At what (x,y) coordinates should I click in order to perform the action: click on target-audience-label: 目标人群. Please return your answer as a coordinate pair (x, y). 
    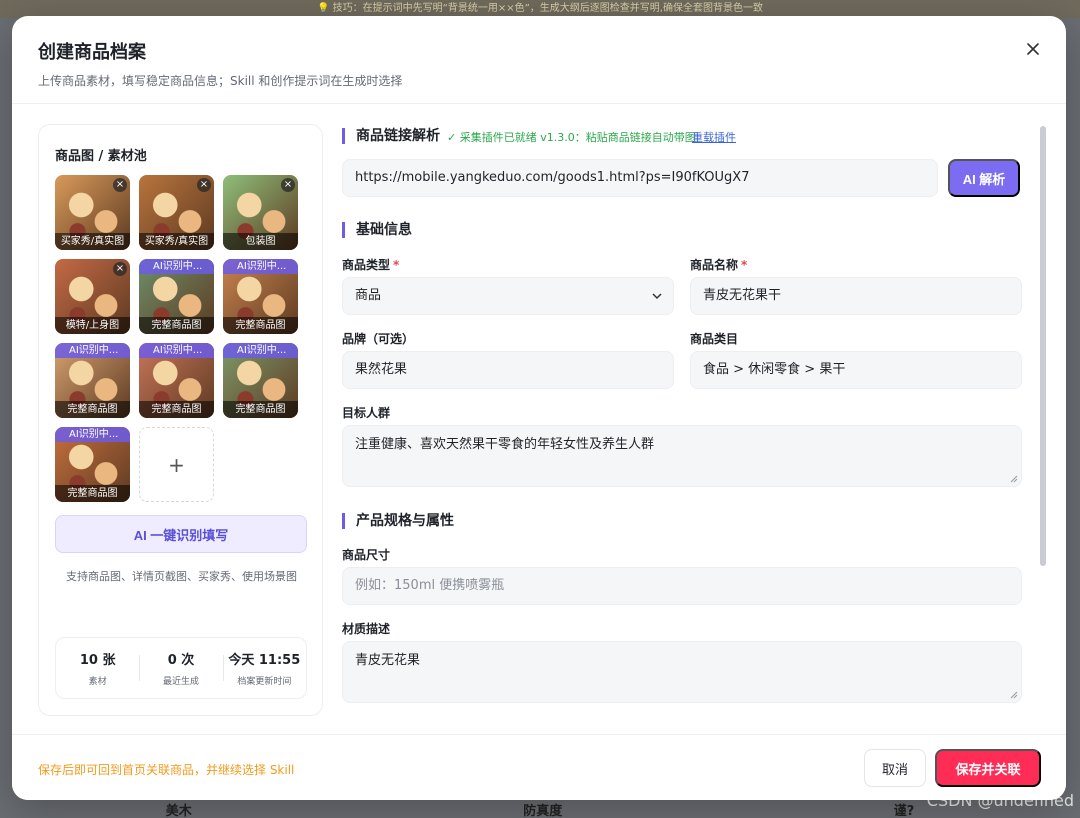
    Looking at the image, I should click on (366, 413).